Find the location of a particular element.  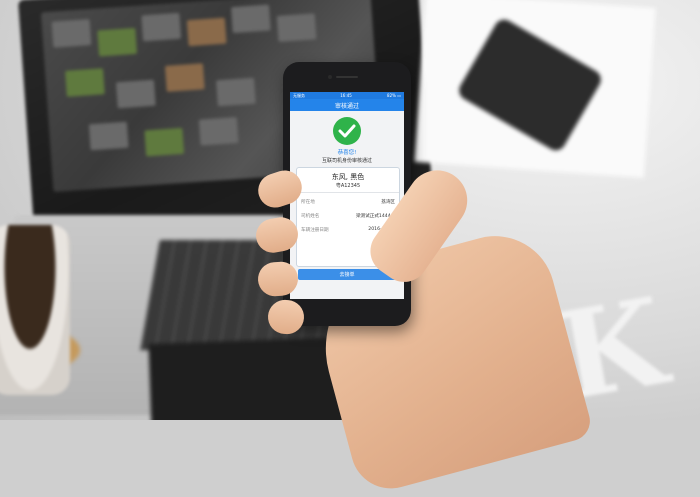

coffee-mug is located at coordinates (35, 310).